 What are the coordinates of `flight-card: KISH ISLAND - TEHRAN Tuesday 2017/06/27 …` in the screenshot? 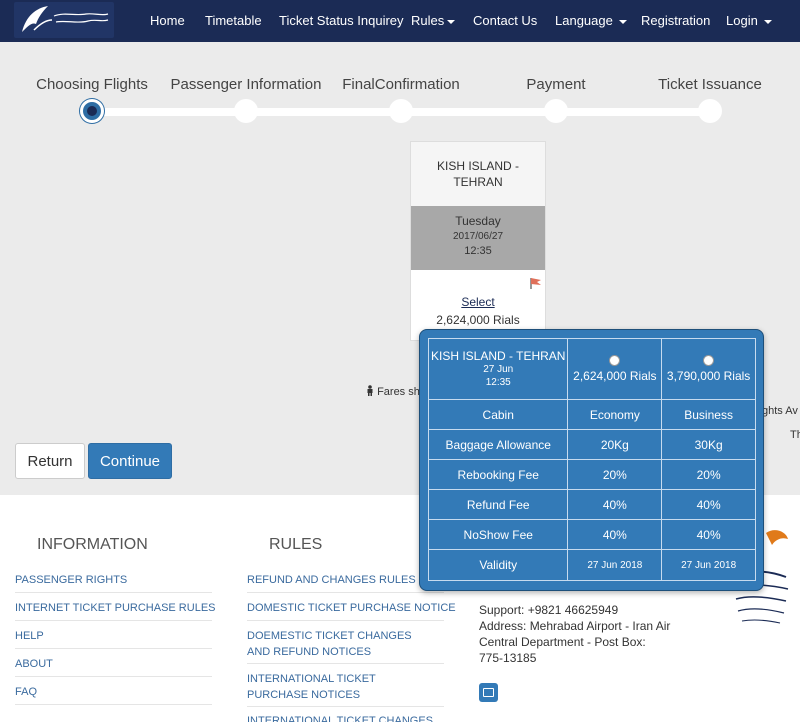 It's located at (478, 241).